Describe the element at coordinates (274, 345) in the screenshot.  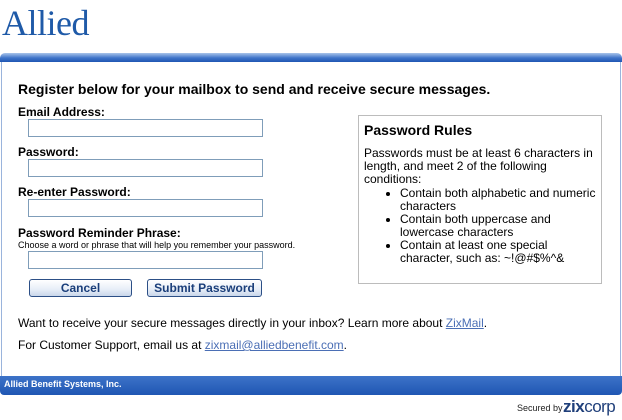
I see `support-email-link: zixmail@alliedbenefit.com` at that location.